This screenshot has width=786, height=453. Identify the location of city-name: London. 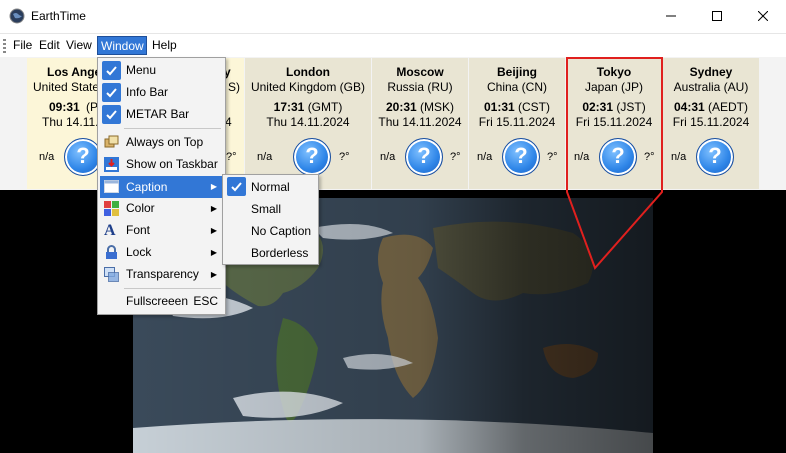
(308, 72).